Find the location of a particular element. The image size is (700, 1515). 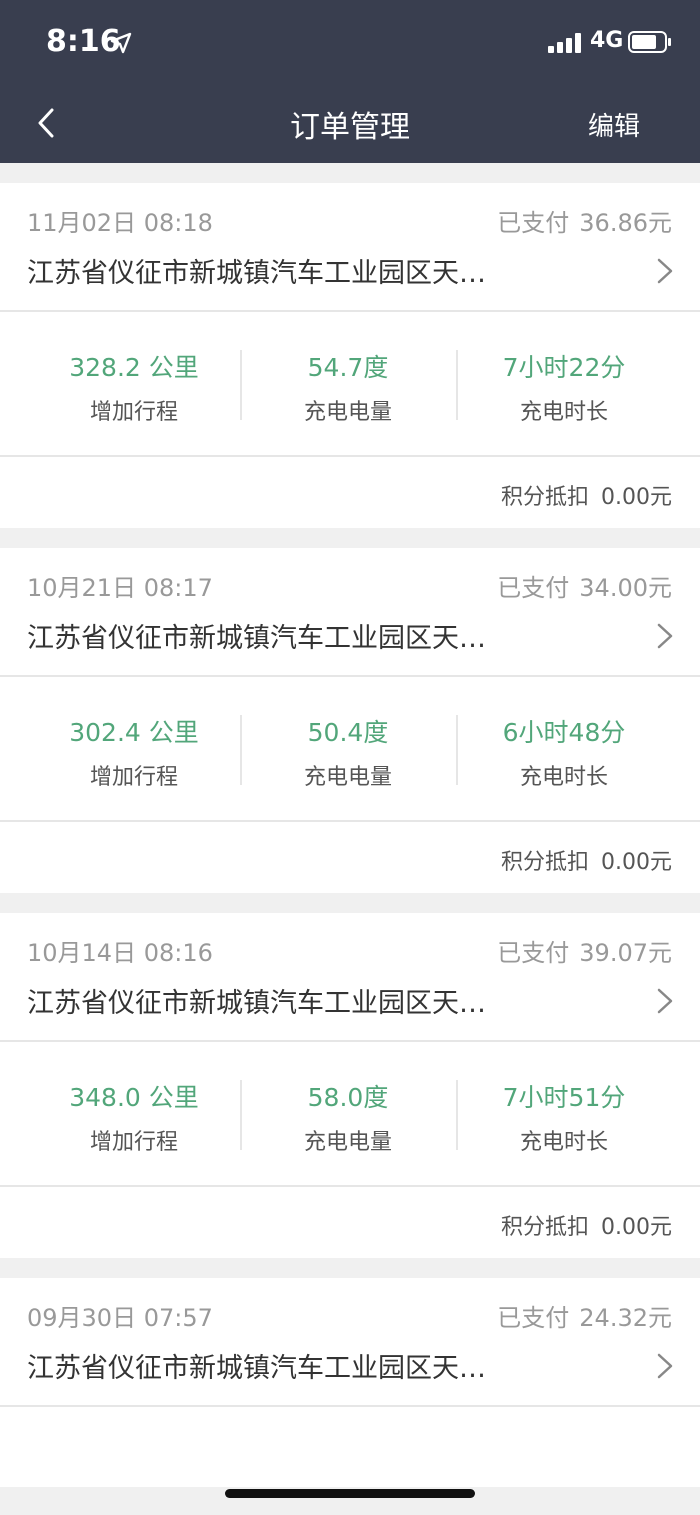

order-stats is located at coordinates (350, 1447).